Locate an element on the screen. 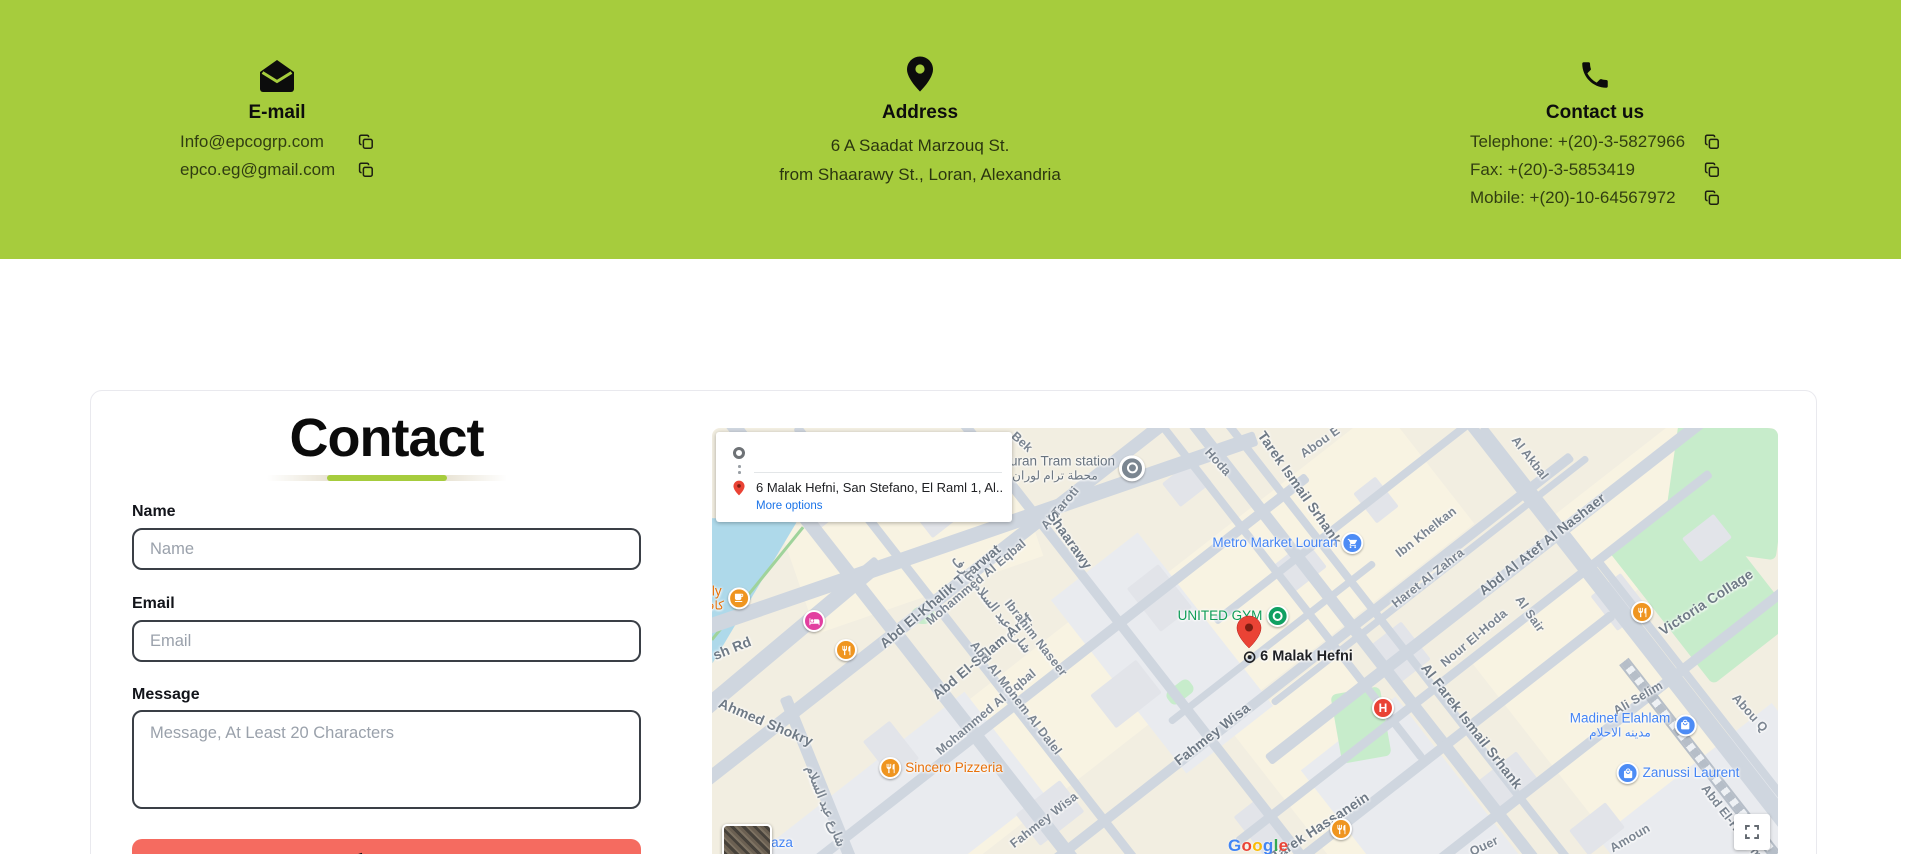 The height and width of the screenshot is (854, 1905). message-label: Message is located at coordinates (166, 694).